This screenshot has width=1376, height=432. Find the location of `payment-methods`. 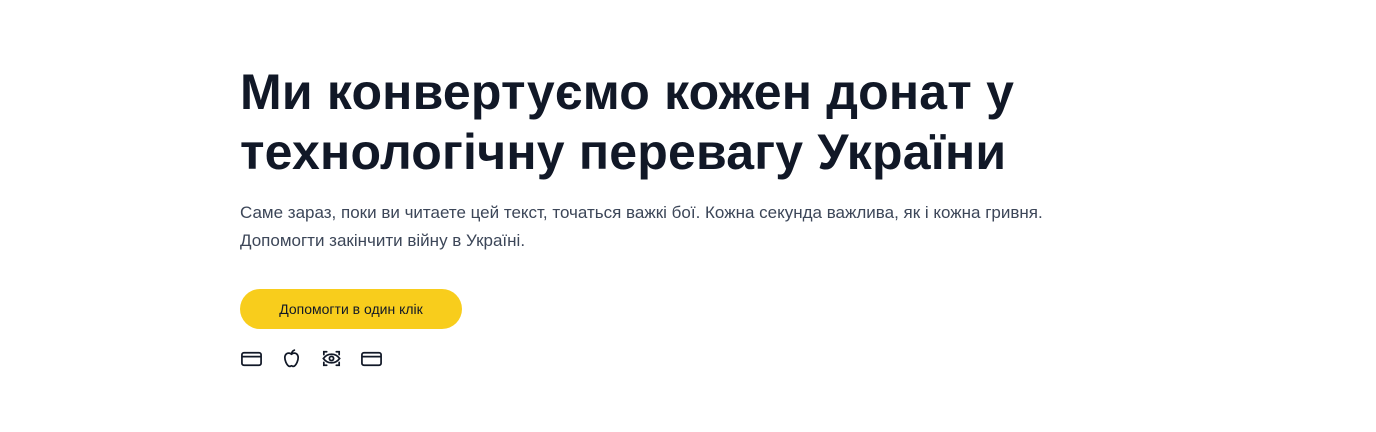

payment-methods is located at coordinates (690, 358).